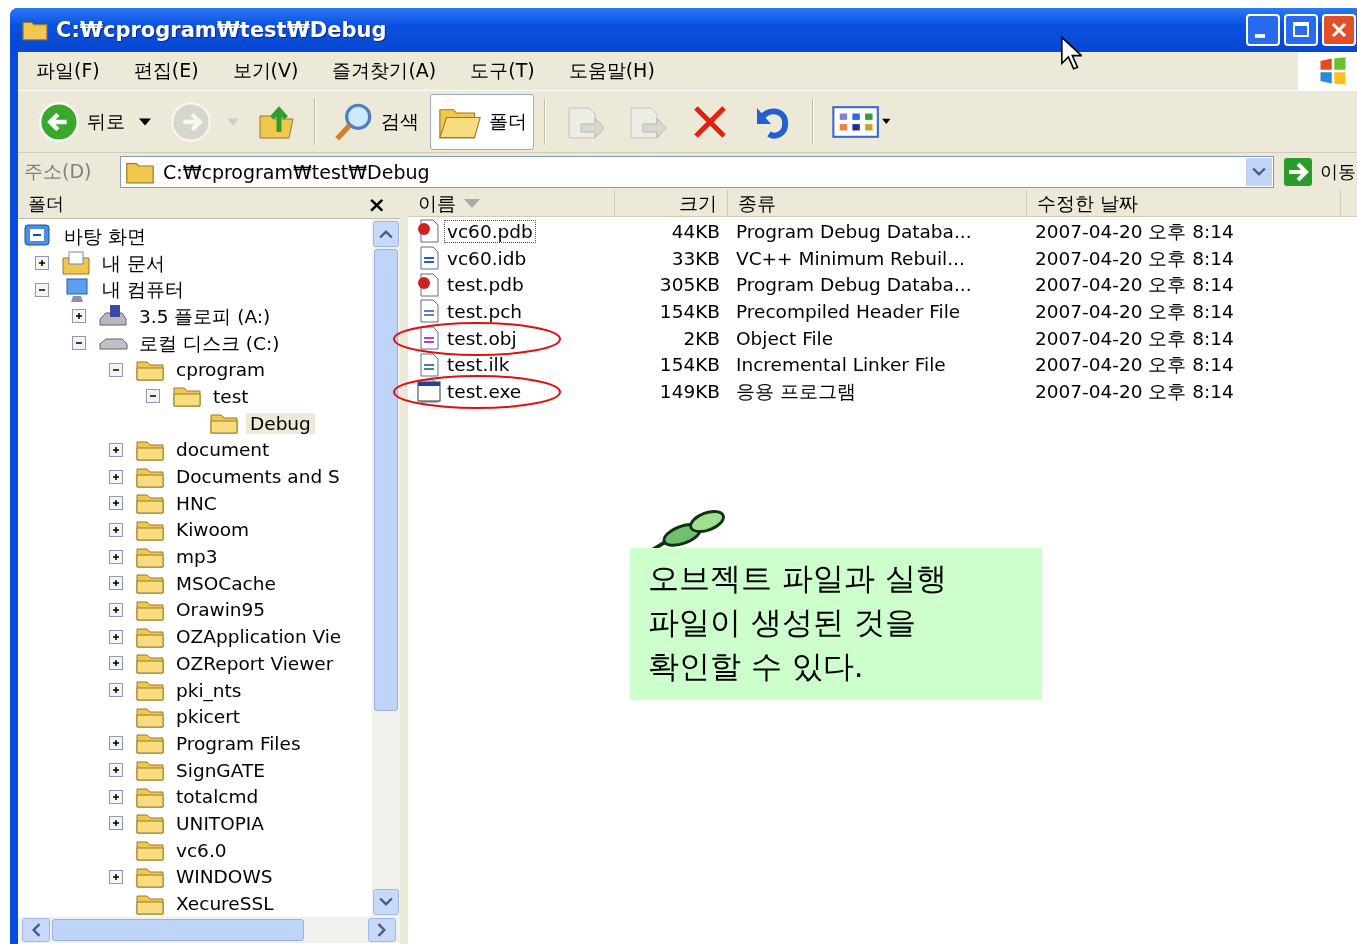 Image resolution: width=1357 pixels, height=944 pixels. Describe the element at coordinates (1071, 53) in the screenshot. I see `mouse-pointer-icon` at that location.